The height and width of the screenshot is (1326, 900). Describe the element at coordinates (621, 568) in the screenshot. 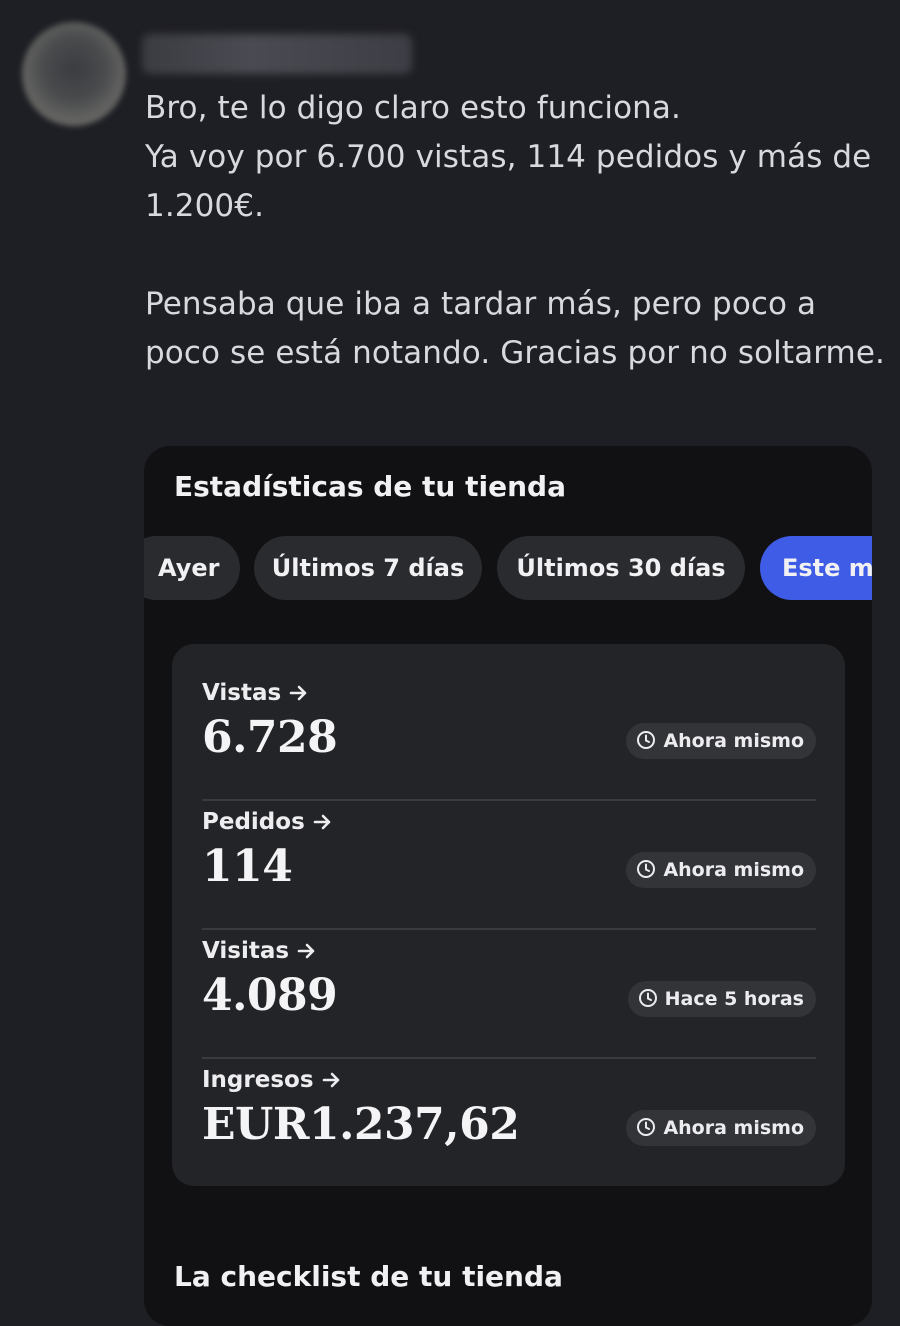

I see `range-chip-last-30-days: Últimos 30 días` at that location.